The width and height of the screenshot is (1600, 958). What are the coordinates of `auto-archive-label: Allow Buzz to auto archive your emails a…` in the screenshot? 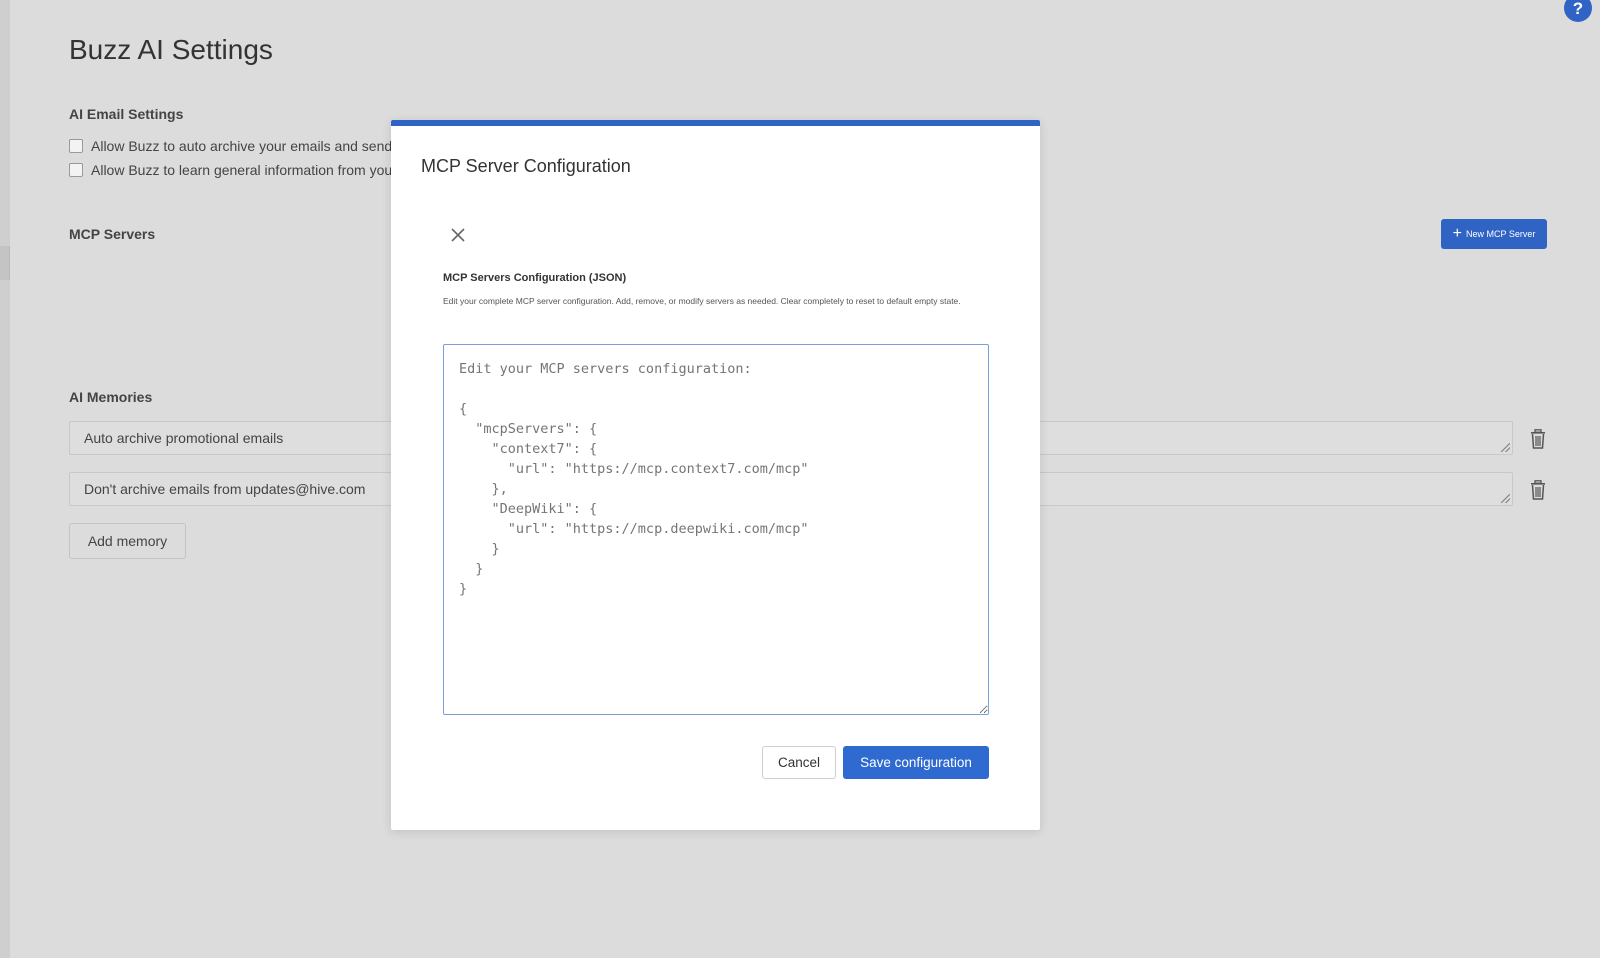 It's located at (247, 146).